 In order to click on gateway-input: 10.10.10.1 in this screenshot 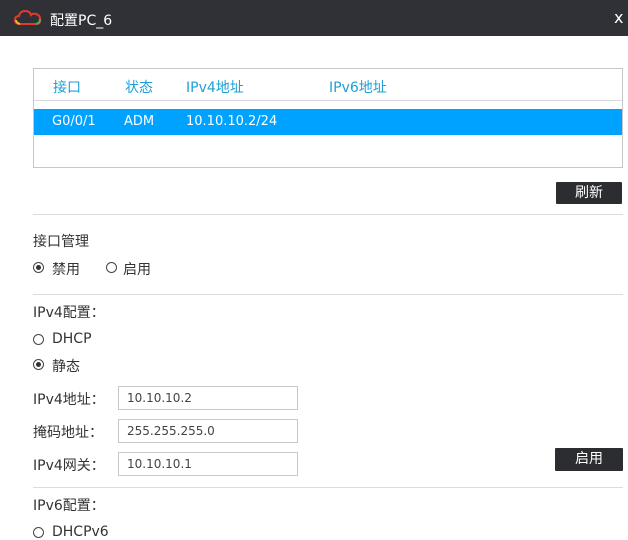, I will do `click(208, 464)`.